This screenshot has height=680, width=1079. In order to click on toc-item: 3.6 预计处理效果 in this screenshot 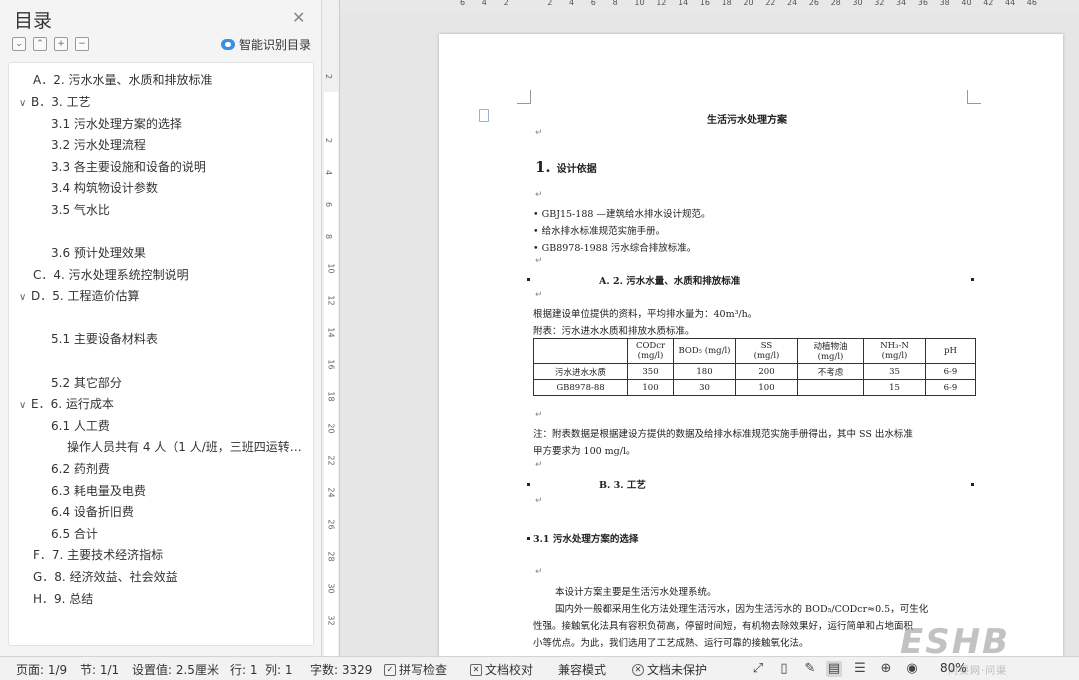, I will do `click(98, 252)`.